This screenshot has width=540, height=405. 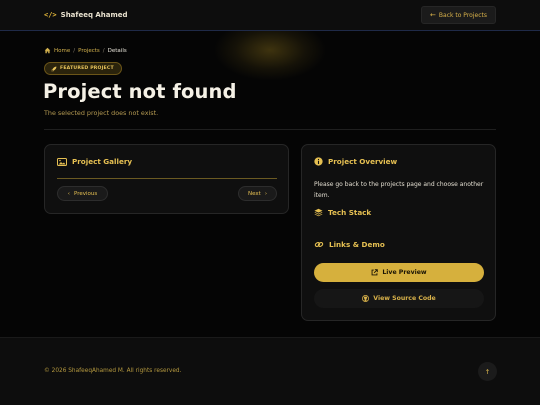 What do you see at coordinates (363, 161) in the screenshot?
I see `overview-heading-text: Project Overview` at bounding box center [363, 161].